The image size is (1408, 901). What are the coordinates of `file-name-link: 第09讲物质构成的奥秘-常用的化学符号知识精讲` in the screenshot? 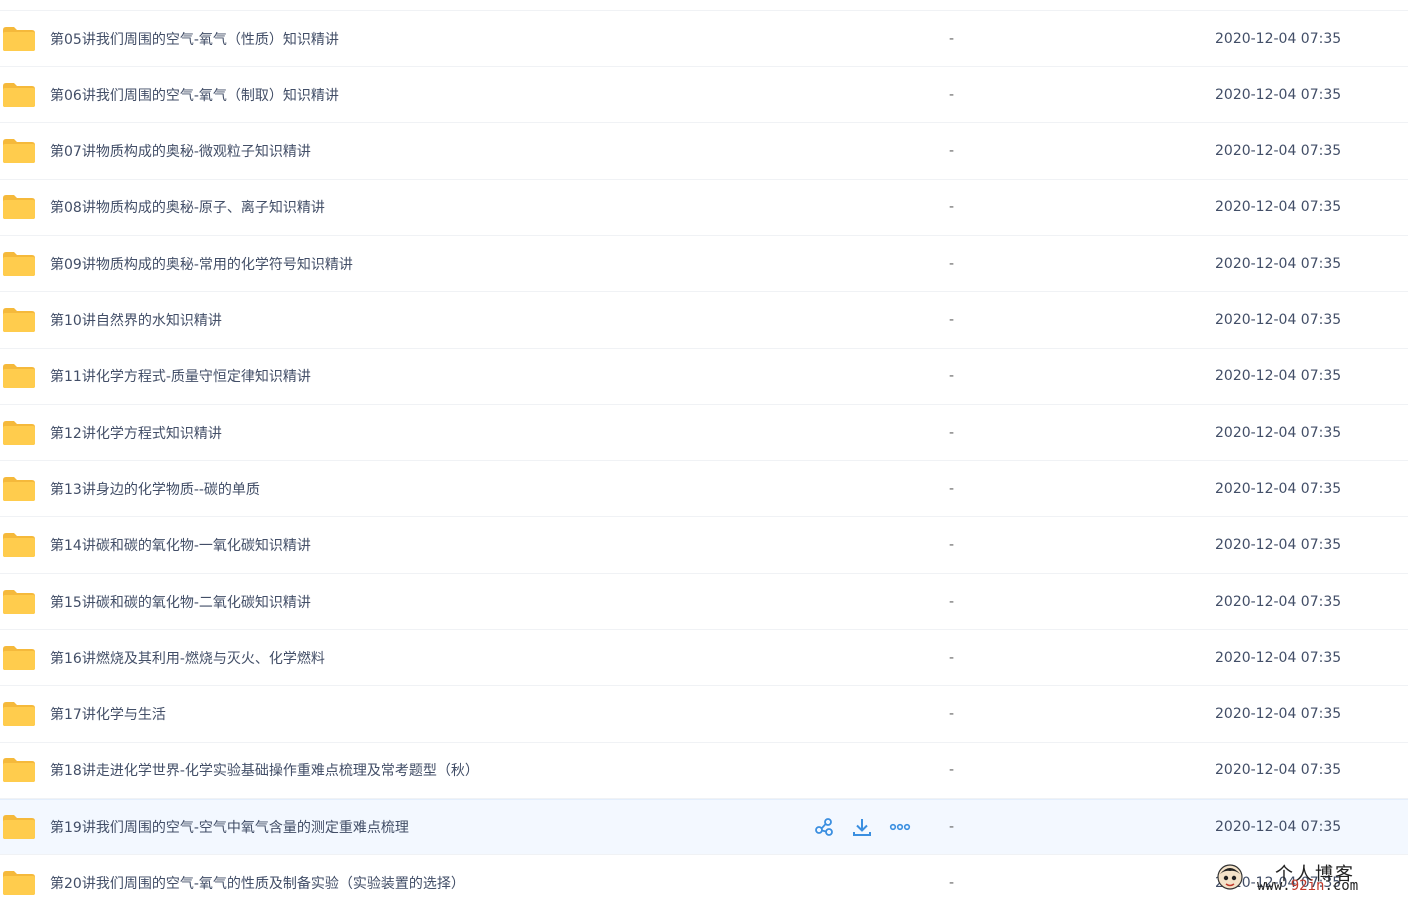 It's located at (201, 264).